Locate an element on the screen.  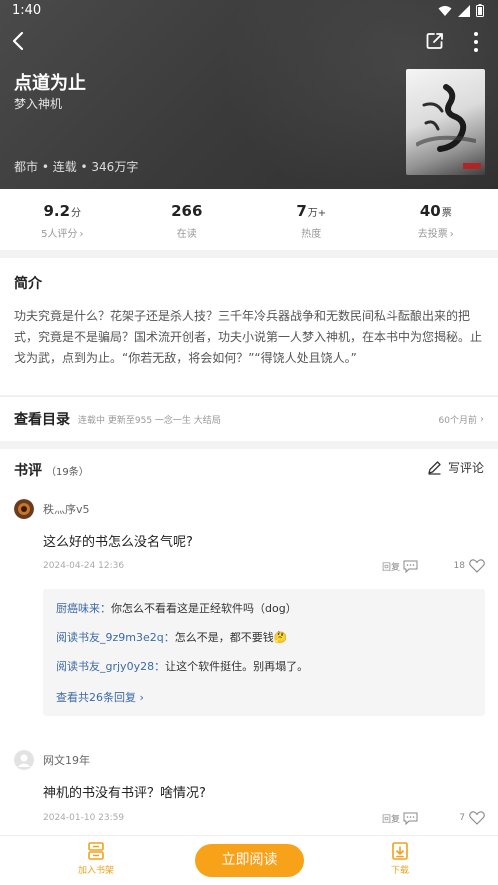
view-all-replies-label: 查看共26条回复 is located at coordinates (96, 697).